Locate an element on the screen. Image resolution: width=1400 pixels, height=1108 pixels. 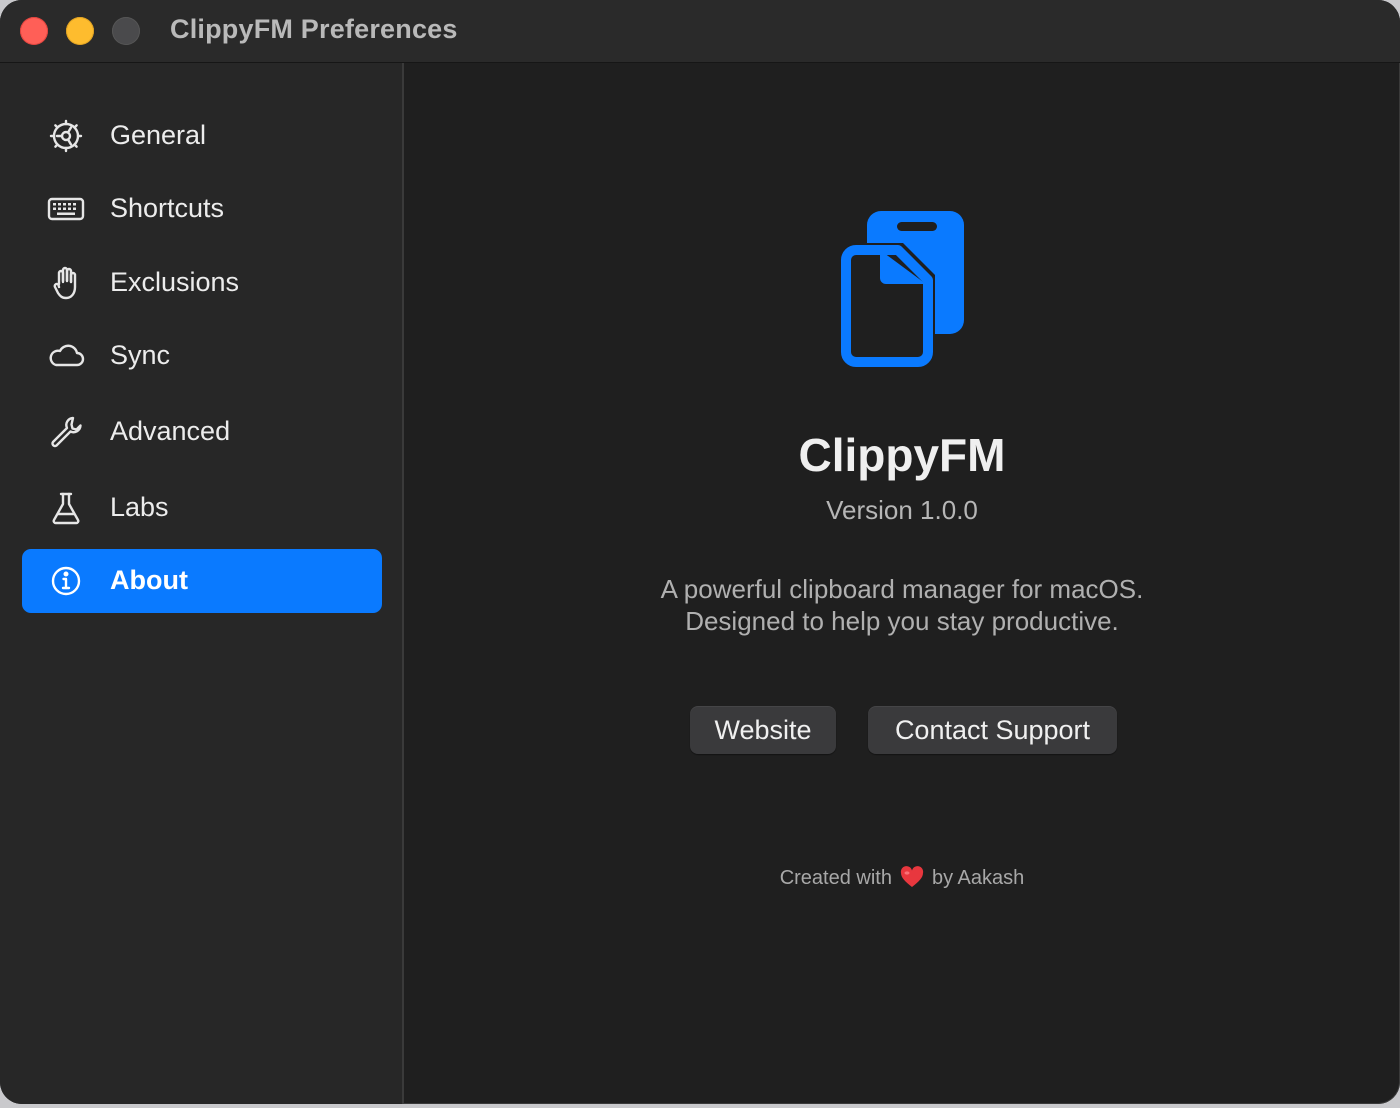
cloud-icon is located at coordinates (66, 356).